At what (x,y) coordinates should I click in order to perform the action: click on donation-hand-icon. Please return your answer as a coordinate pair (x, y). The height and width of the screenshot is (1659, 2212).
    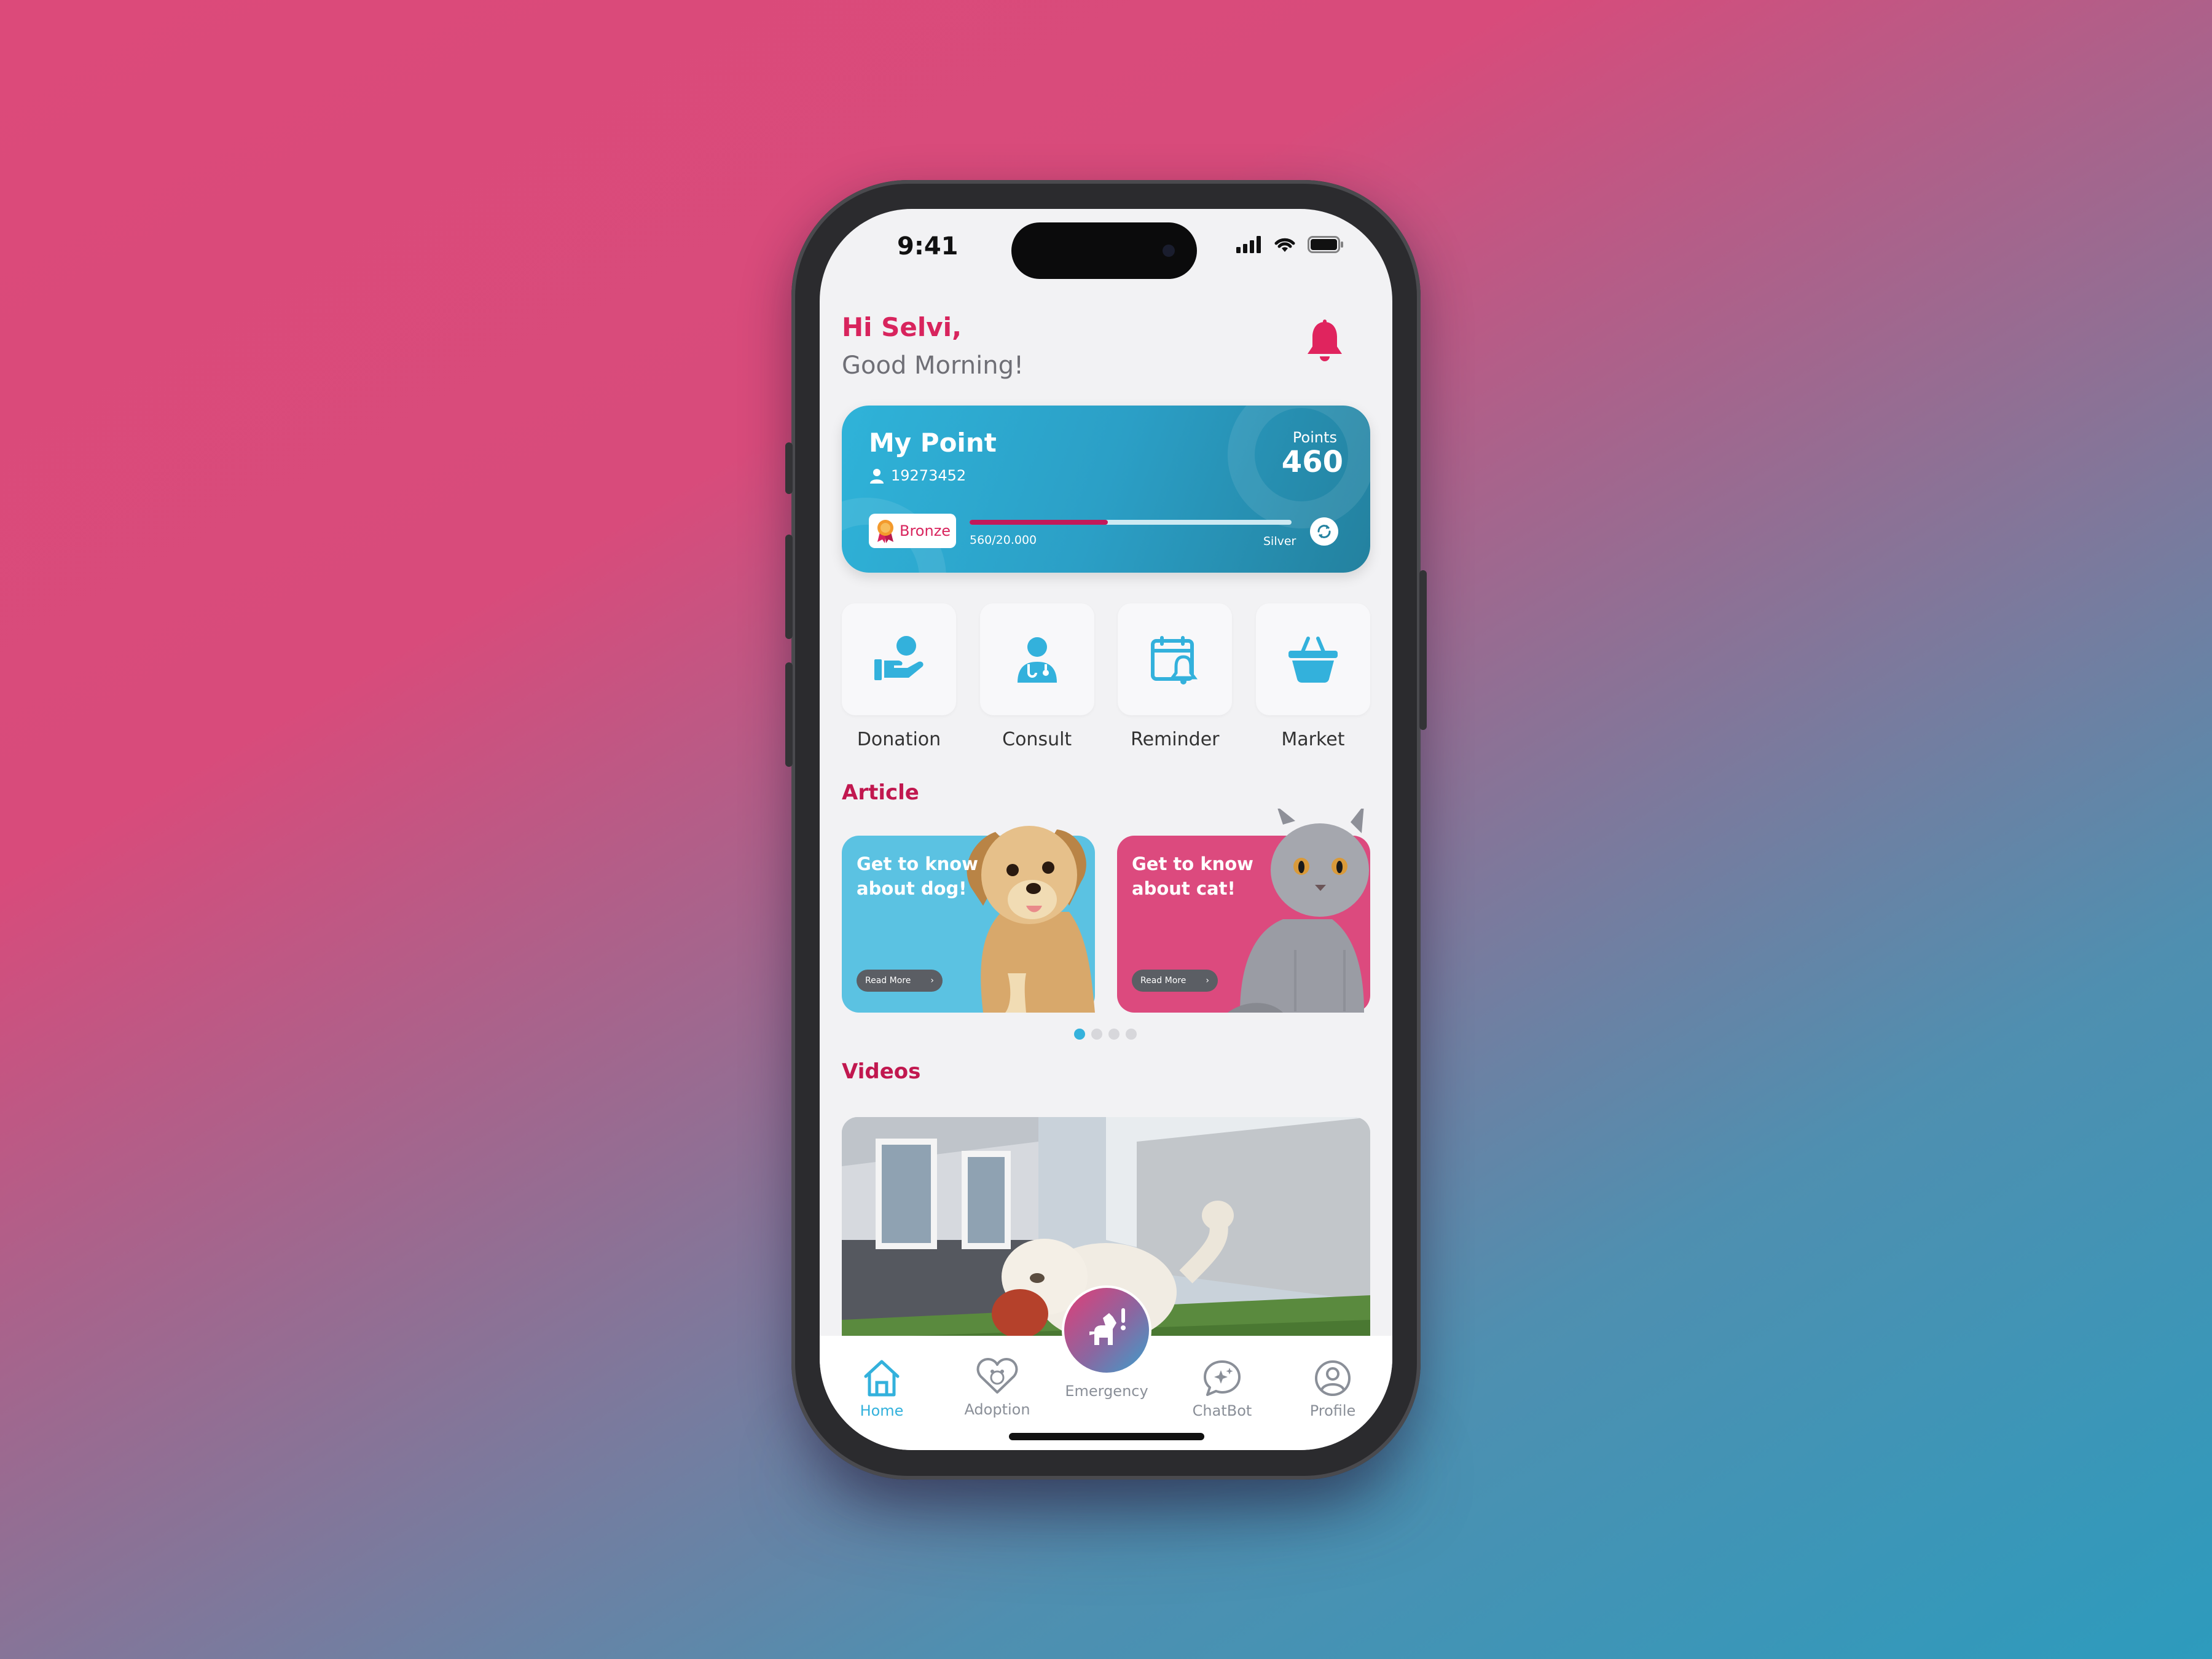
    Looking at the image, I should click on (899, 658).